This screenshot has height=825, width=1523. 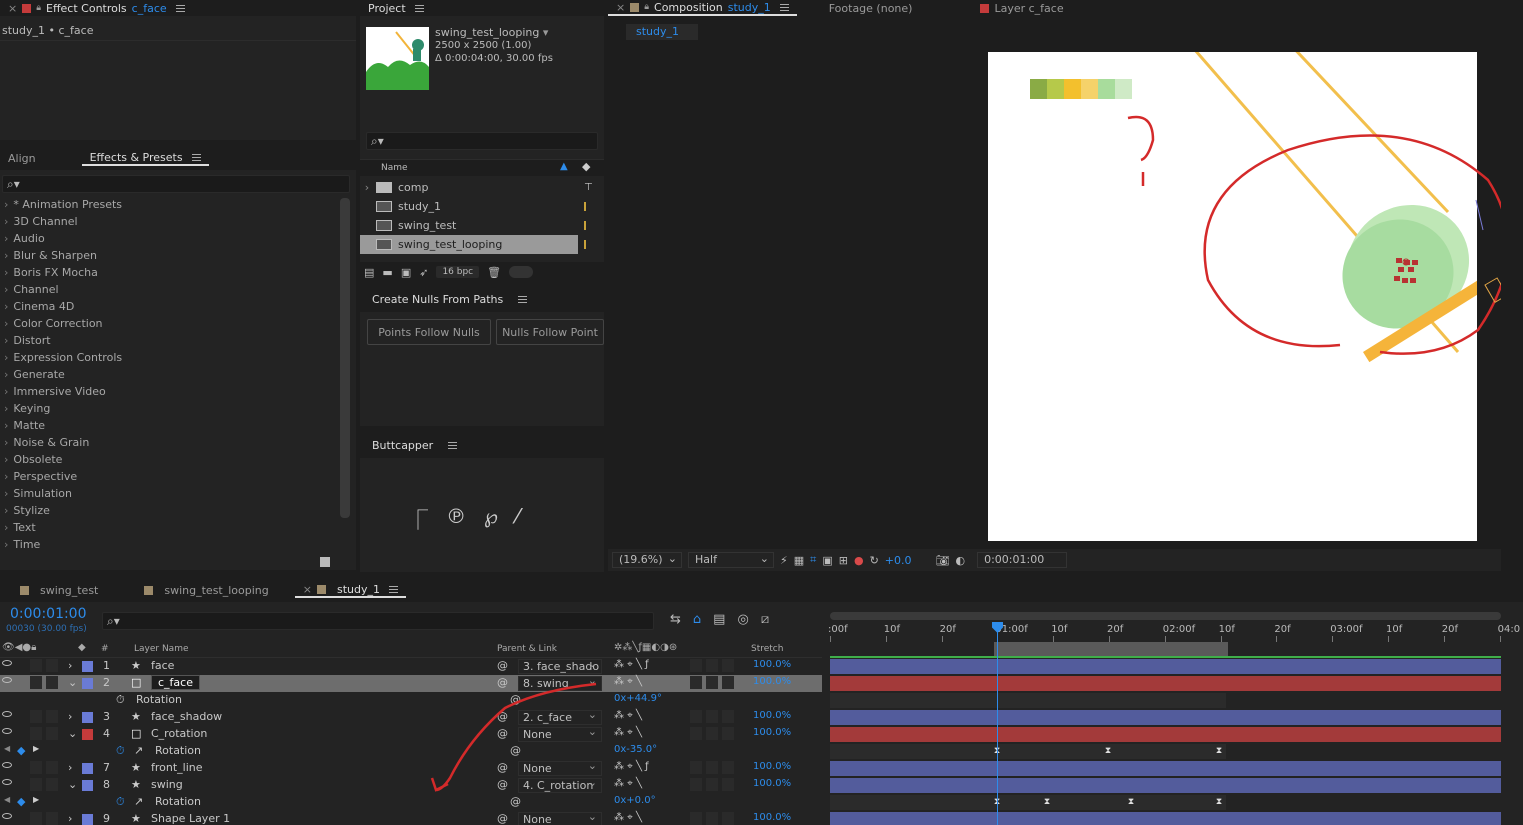 I want to click on region-icon: ▣, so click(x=827, y=560).